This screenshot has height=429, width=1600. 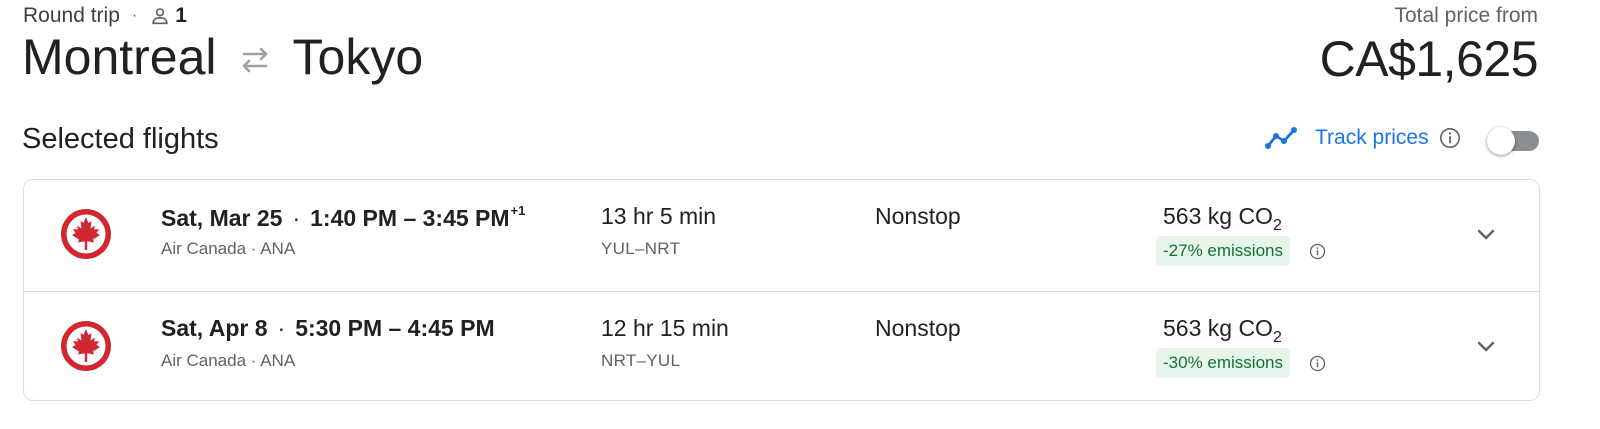 I want to click on flight-times: Sat, Mar 25 · 1:40 PM – 3:45 PM+1, so click(x=343, y=217).